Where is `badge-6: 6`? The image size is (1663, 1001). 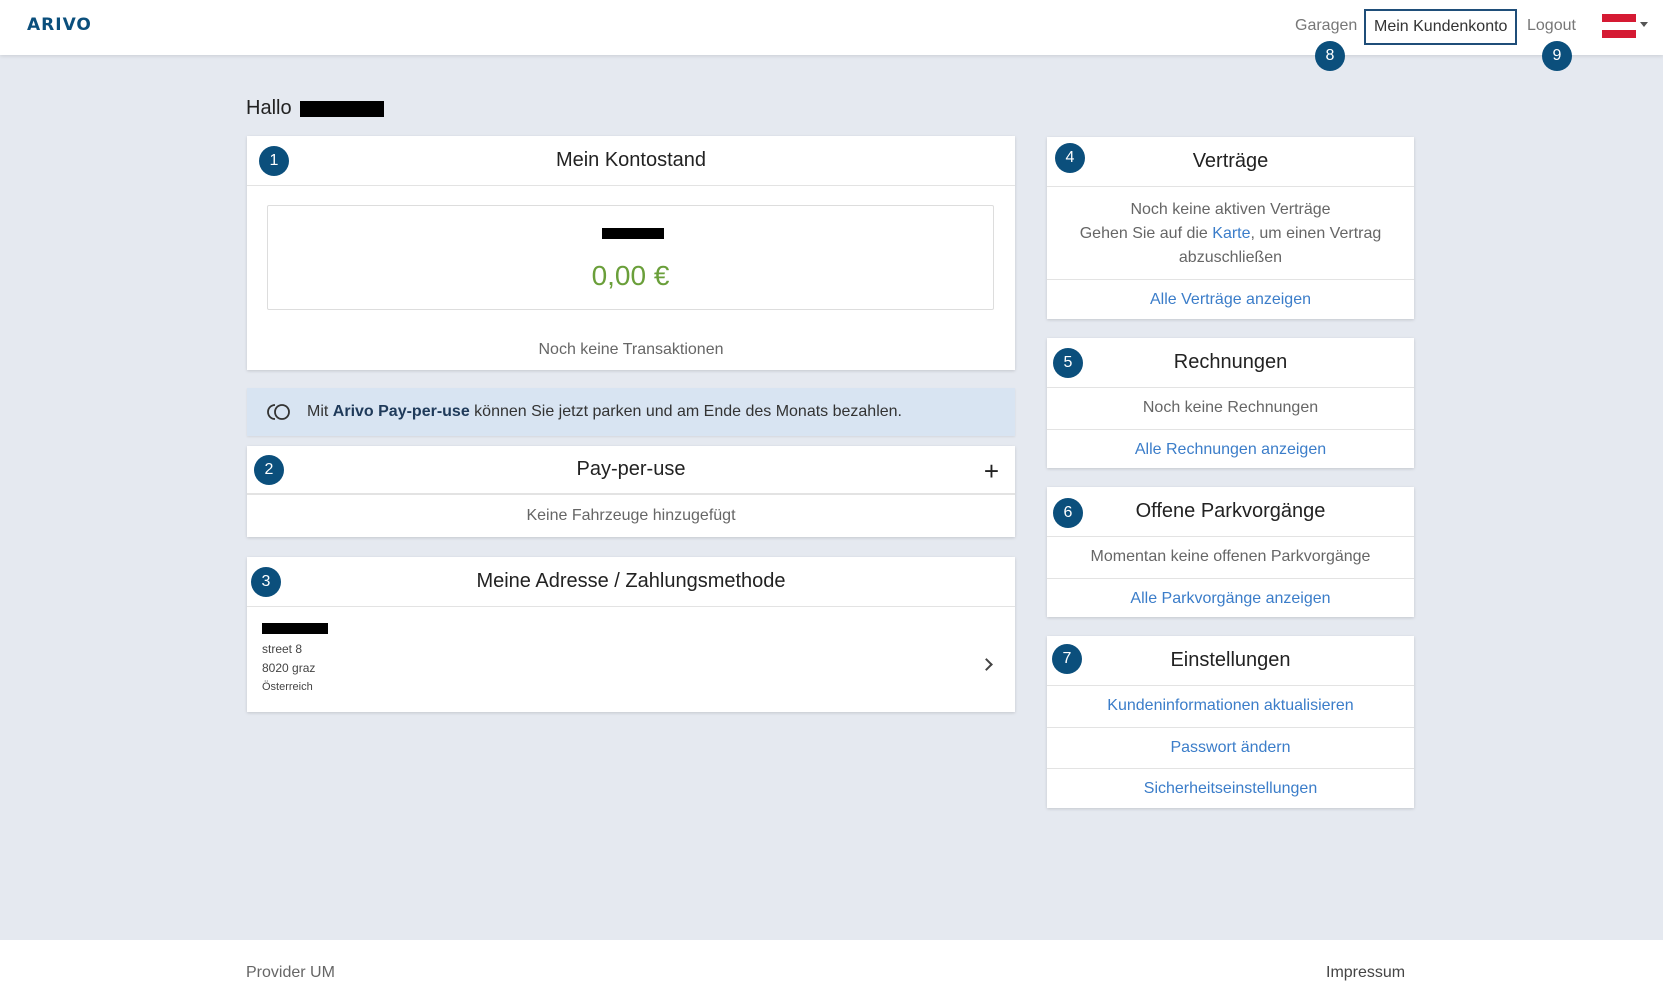 badge-6: 6 is located at coordinates (1068, 513).